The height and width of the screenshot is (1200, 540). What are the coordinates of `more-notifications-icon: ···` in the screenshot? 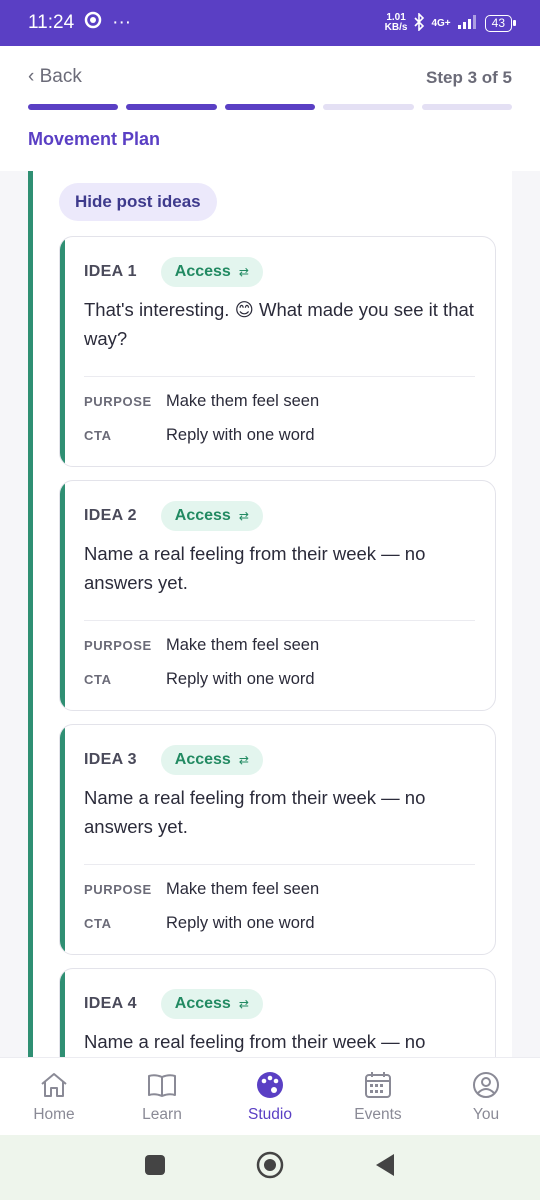 It's located at (122, 22).